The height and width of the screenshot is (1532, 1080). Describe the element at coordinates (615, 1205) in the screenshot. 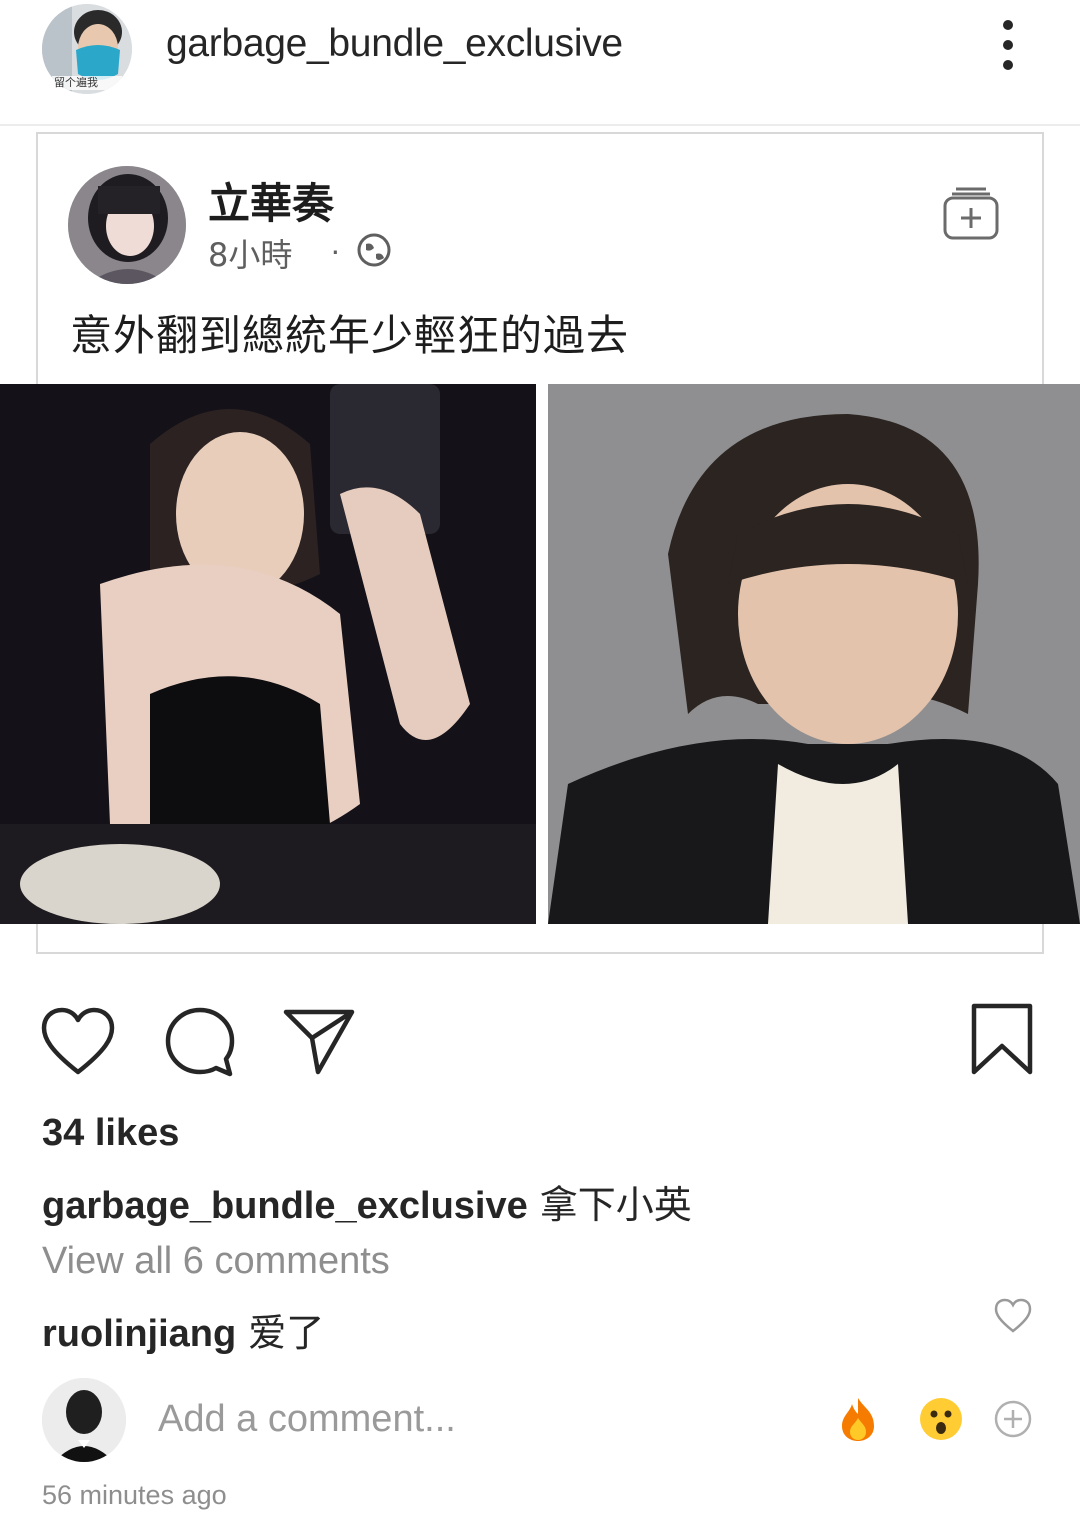

I see `caption-text: 拿下小英` at that location.